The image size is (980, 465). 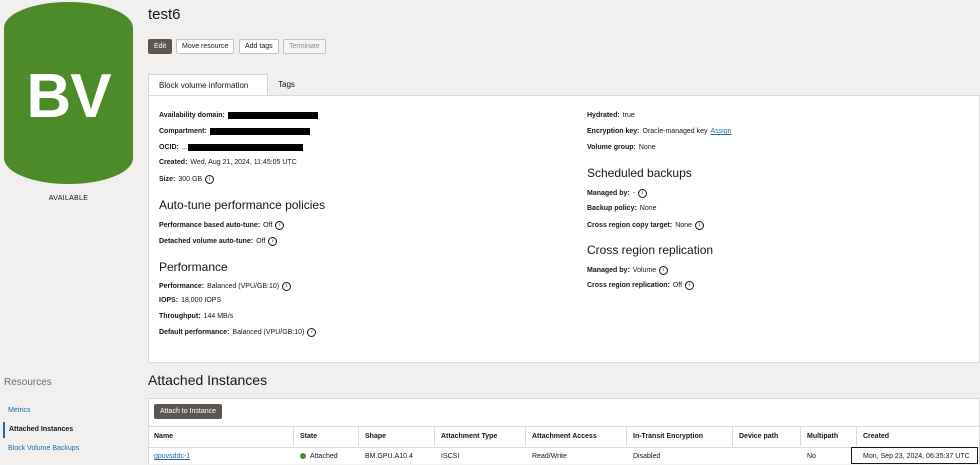 I want to click on volume-group-label: Volume group:, so click(x=611, y=147).